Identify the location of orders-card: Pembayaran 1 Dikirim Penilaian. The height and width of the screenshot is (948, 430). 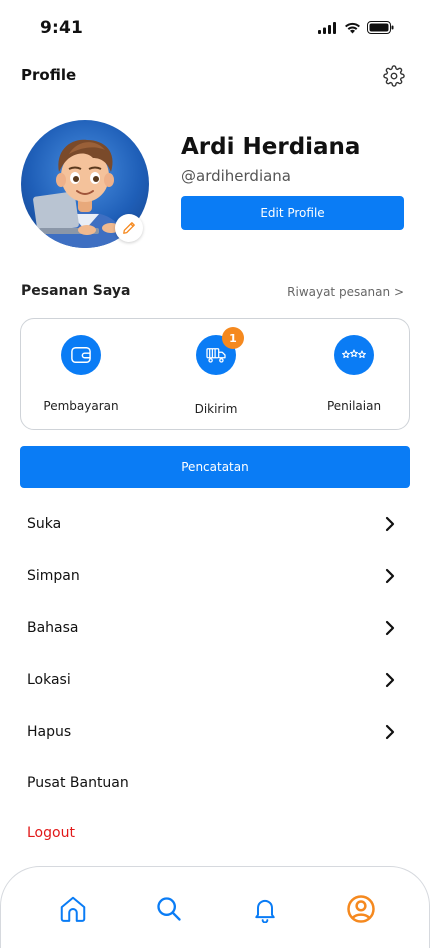
(215, 374).